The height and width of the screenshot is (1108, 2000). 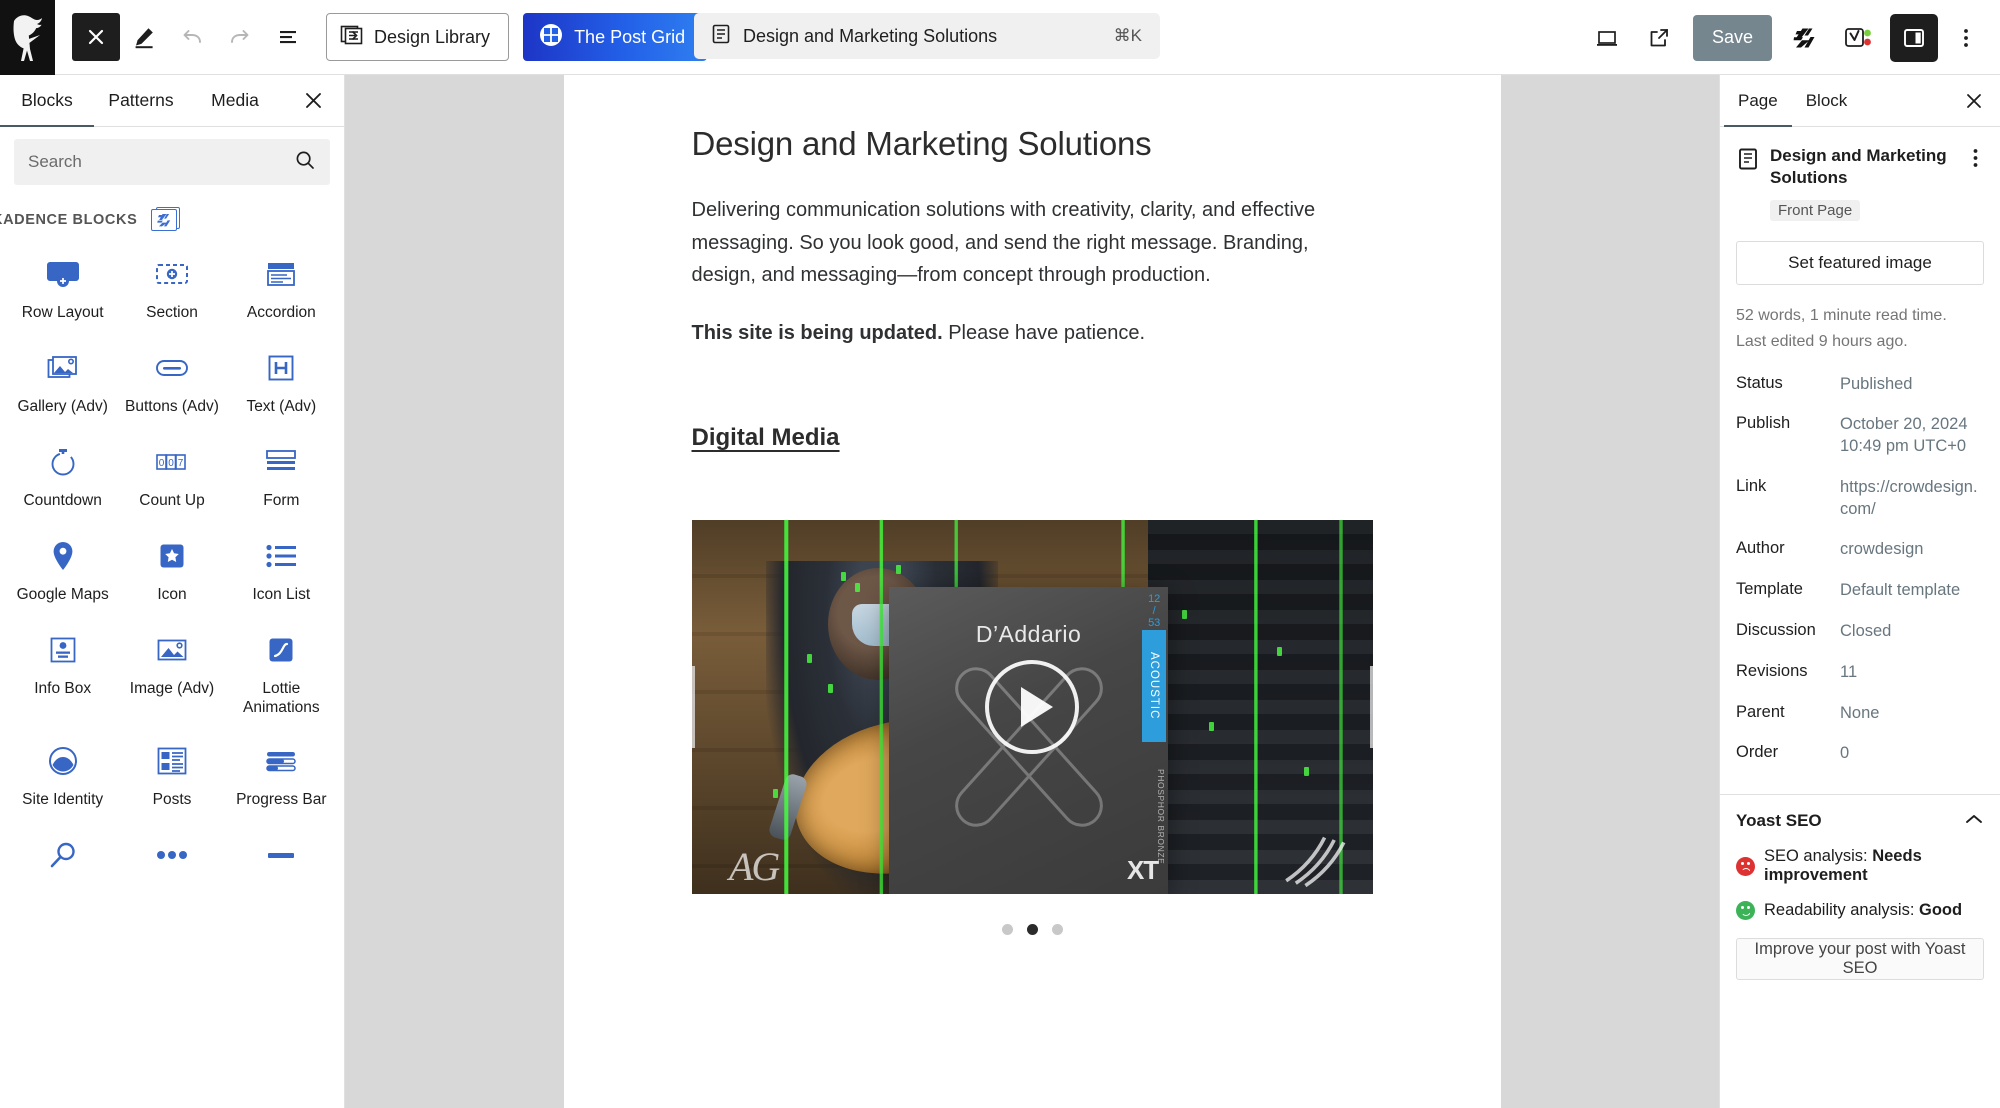 I want to click on device-preview-button, so click(x=1607, y=38).